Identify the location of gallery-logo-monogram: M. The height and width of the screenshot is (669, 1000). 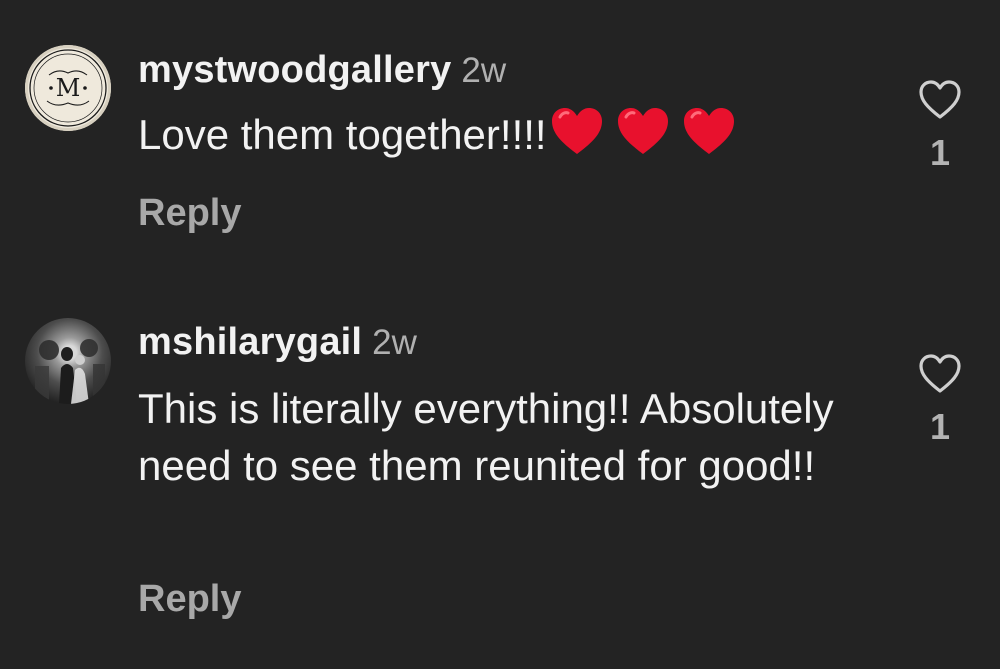
(68, 88).